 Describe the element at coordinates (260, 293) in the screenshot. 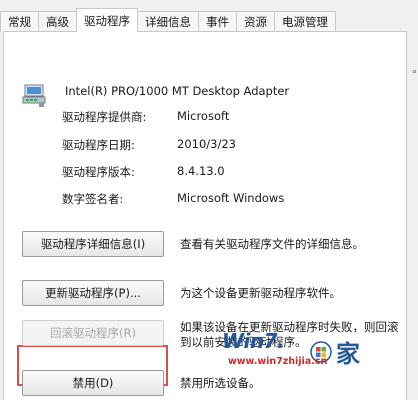

I see `update-driver-description: 为这个设备更新驱动程序软件。` at that location.